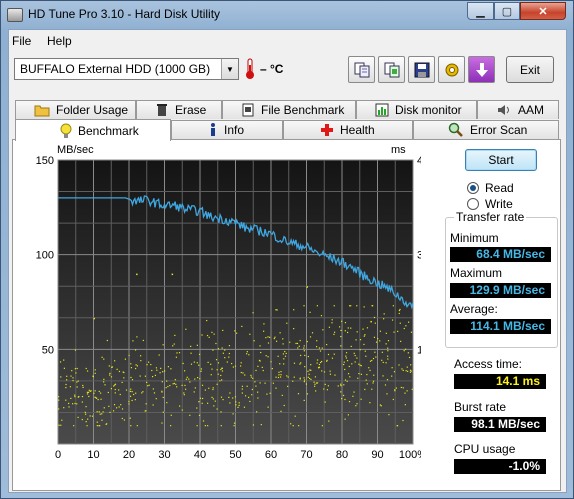  What do you see at coordinates (421, 69) in the screenshot?
I see `save-button` at bounding box center [421, 69].